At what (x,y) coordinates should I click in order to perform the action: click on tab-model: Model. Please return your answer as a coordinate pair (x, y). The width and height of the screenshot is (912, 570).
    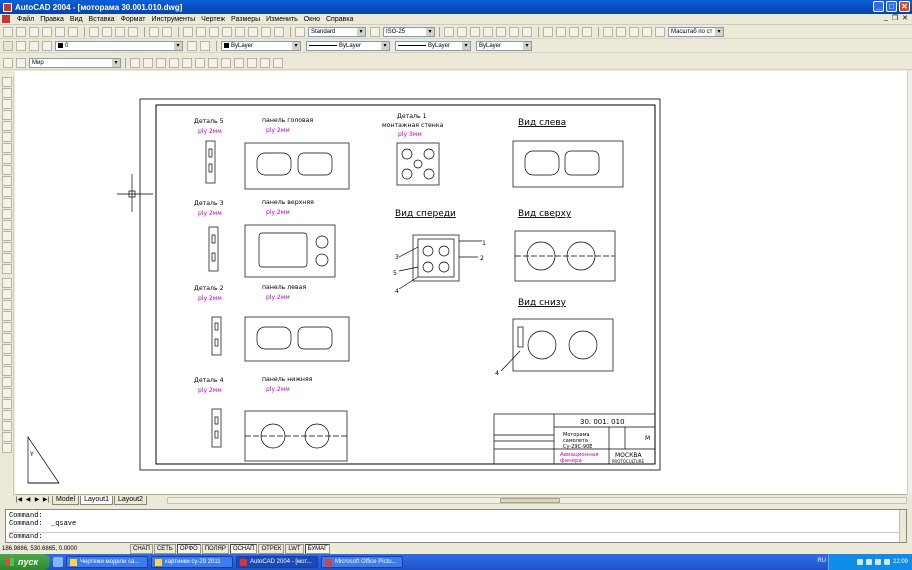
    Looking at the image, I should click on (66, 500).